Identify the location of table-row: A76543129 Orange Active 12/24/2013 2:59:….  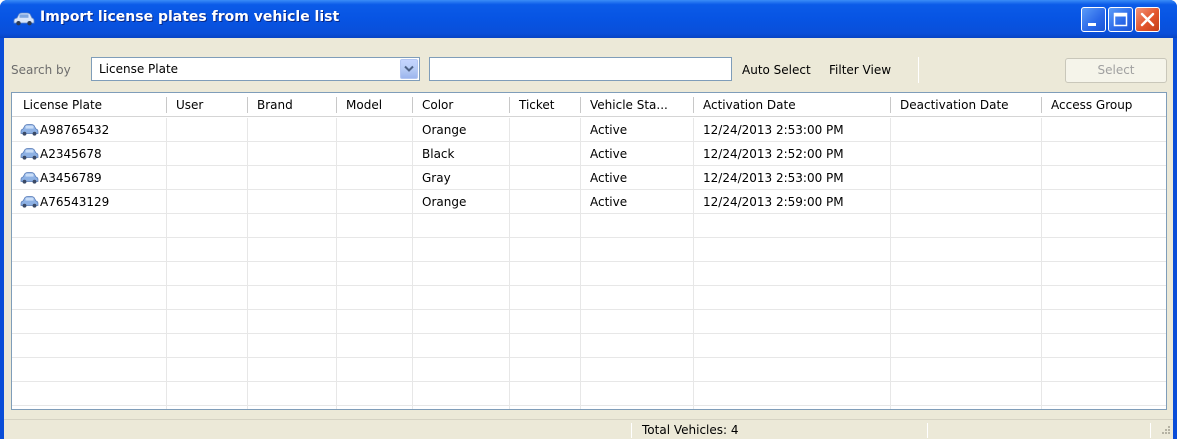
(589, 202).